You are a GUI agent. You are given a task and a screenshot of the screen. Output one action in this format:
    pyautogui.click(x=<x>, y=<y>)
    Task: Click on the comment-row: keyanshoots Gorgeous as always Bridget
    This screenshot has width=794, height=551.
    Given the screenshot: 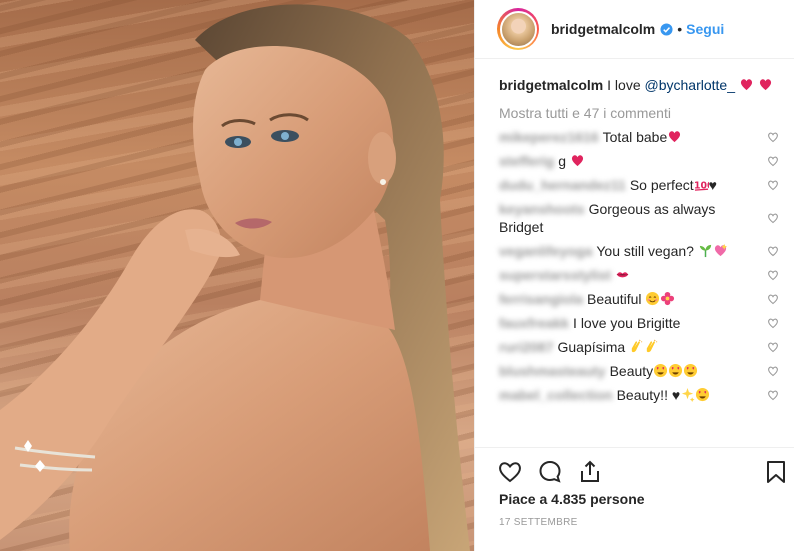 What is the action you would take?
    pyautogui.click(x=639, y=218)
    